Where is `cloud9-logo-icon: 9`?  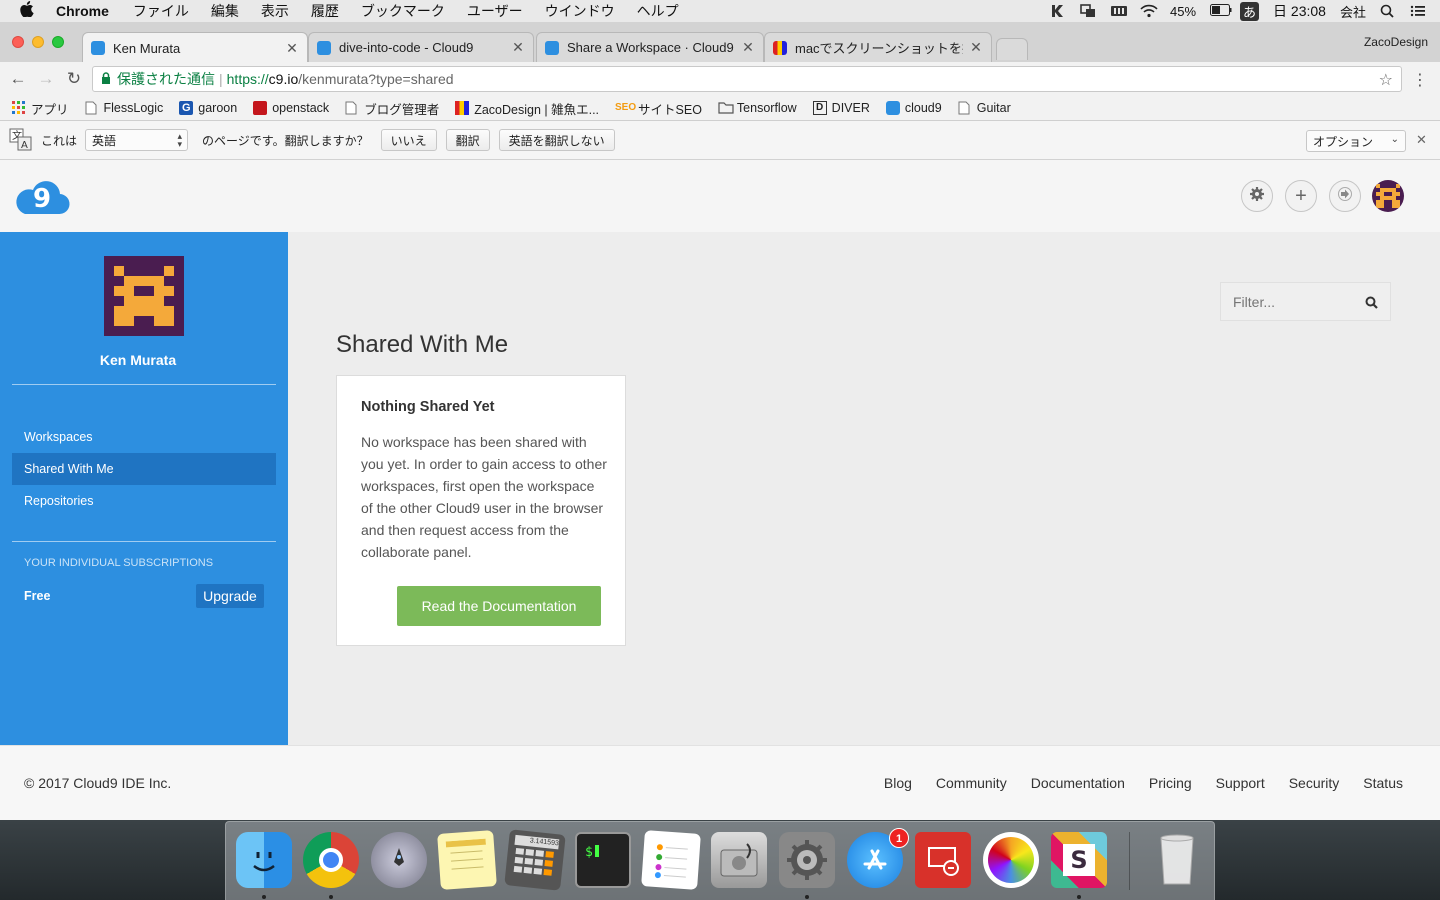 cloud9-logo-icon: 9 is located at coordinates (41, 196).